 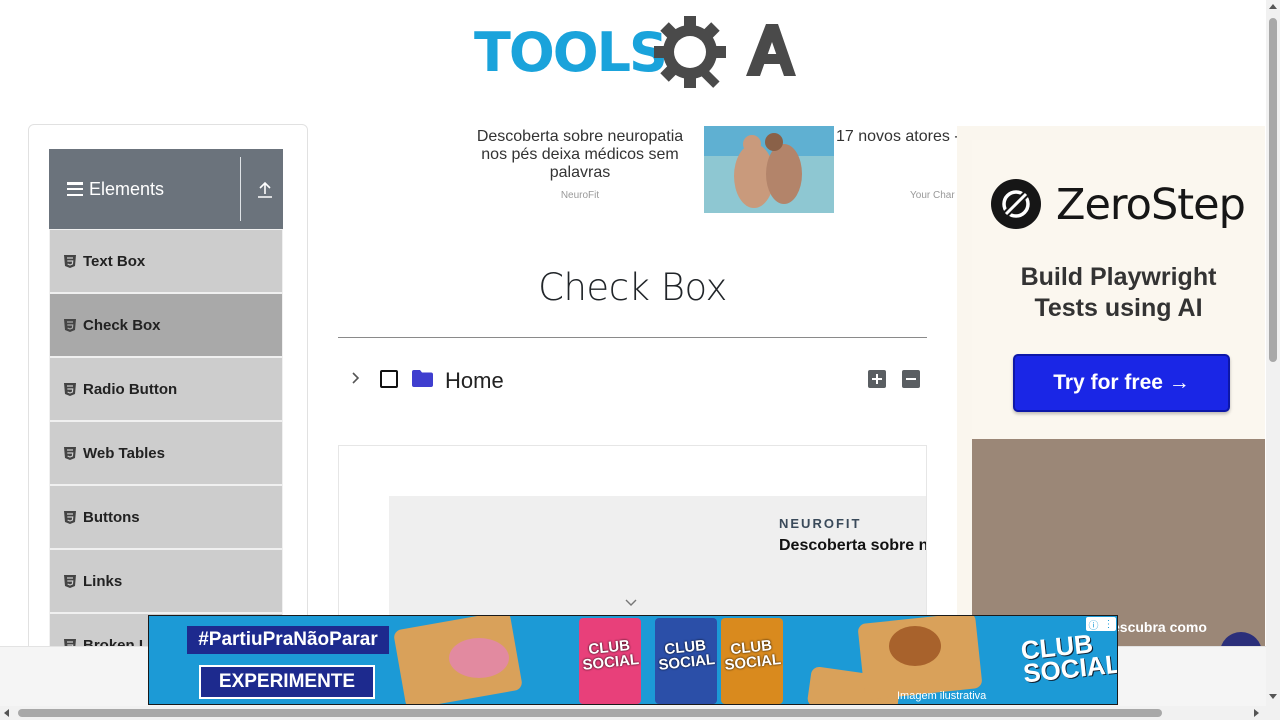 I want to click on zerostep-logo-icon, so click(x=1016, y=204).